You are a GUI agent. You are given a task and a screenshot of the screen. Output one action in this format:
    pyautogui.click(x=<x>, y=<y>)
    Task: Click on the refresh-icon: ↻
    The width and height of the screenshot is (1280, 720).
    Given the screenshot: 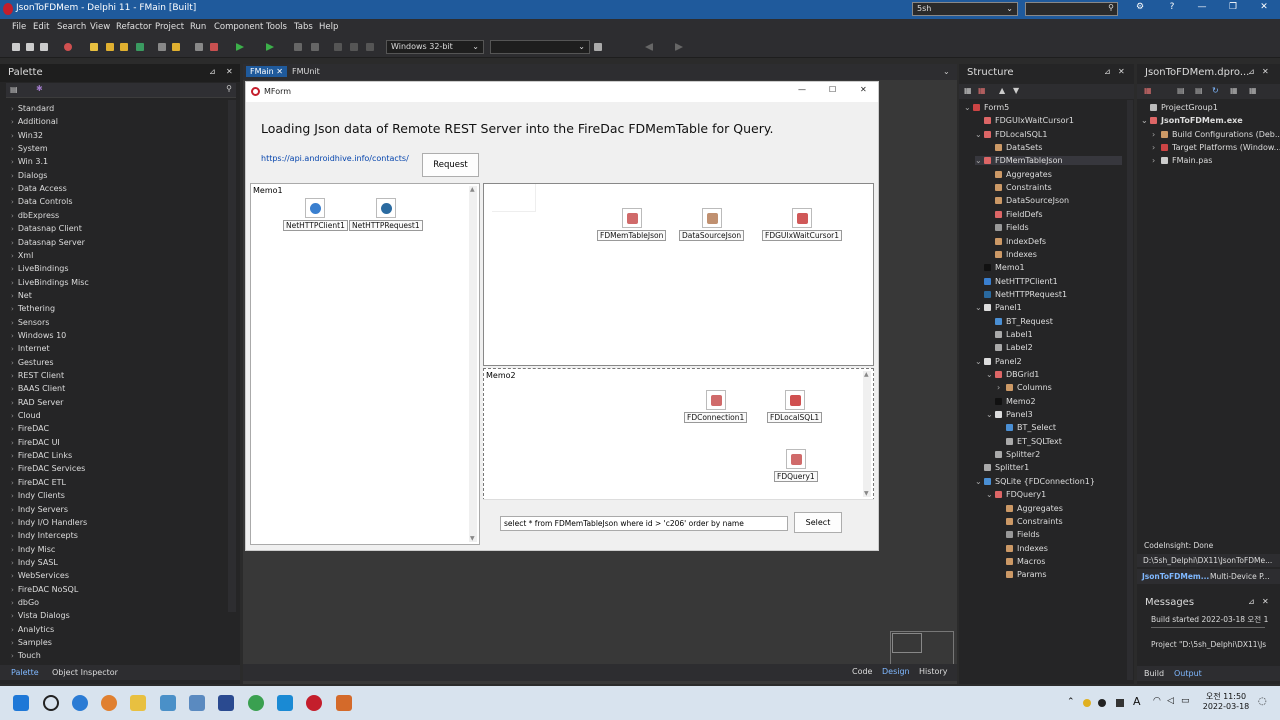 What is the action you would take?
    pyautogui.click(x=1215, y=90)
    